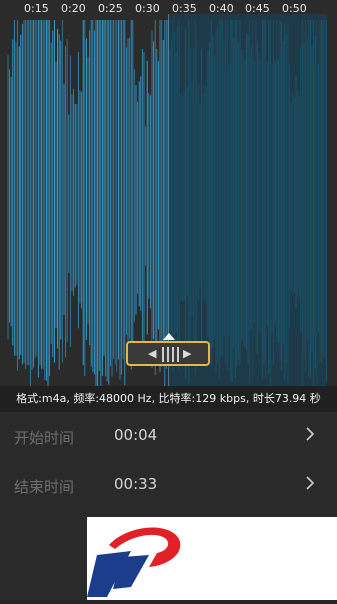 This screenshot has width=337, height=604. I want to click on logo-icon, so click(134, 562).